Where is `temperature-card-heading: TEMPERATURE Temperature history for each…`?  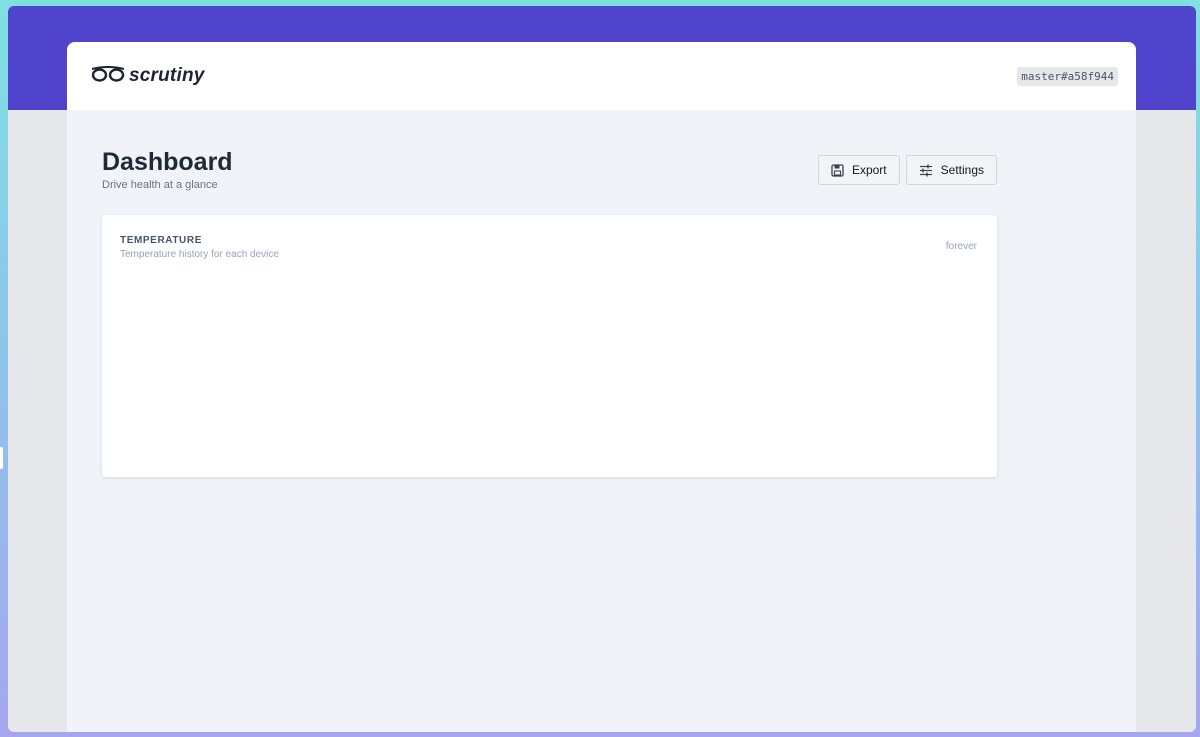
temperature-card-heading: TEMPERATURE Temperature history for each… is located at coordinates (199, 356).